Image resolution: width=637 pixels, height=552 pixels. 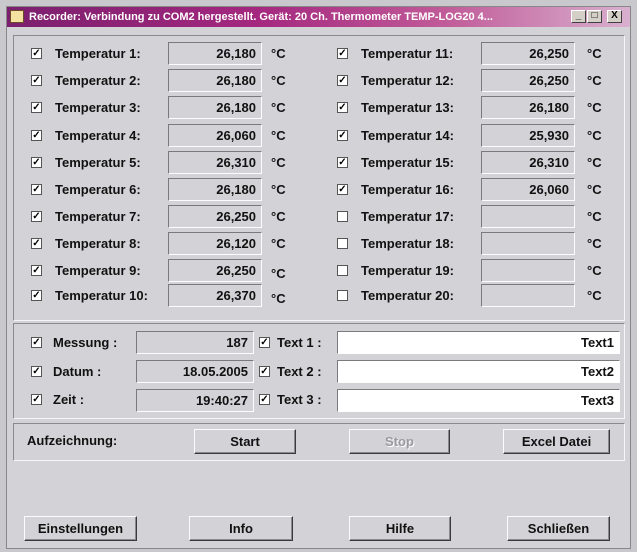 What do you see at coordinates (594, 295) in the screenshot?
I see `channel-20-unit: °C` at bounding box center [594, 295].